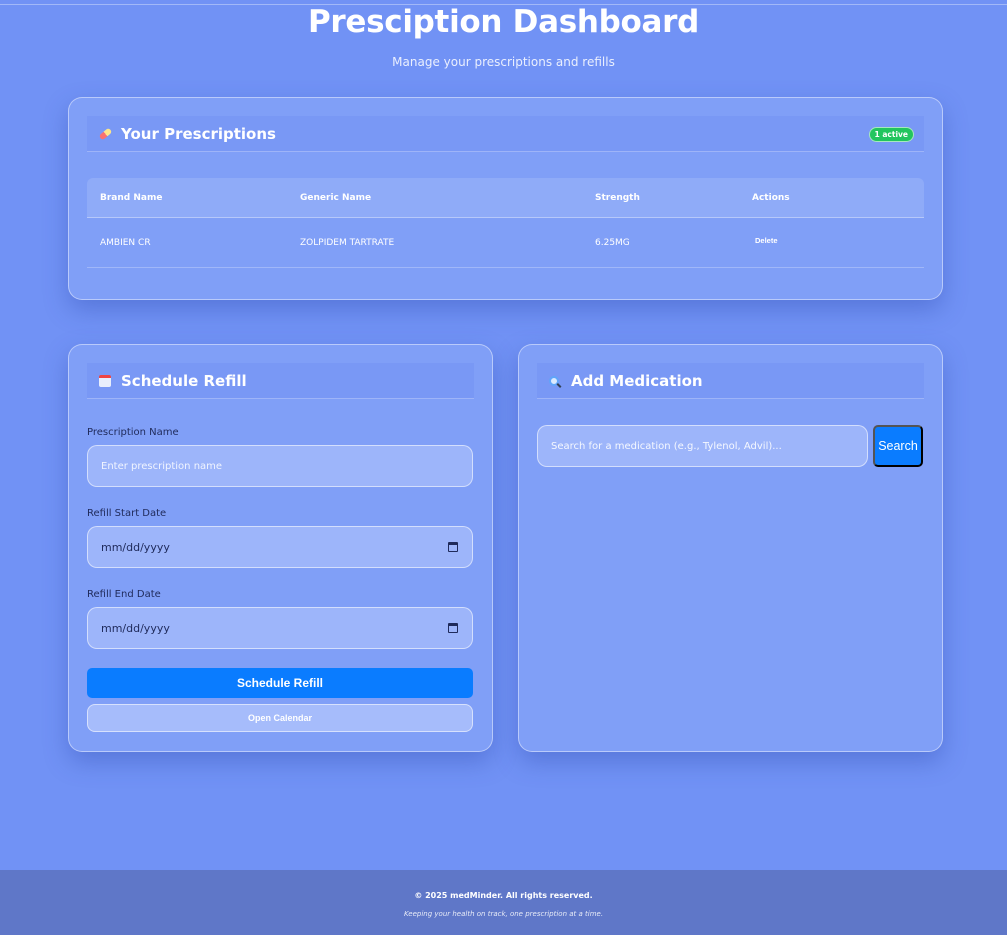  I want to click on calendar-icon, so click(110, 380).